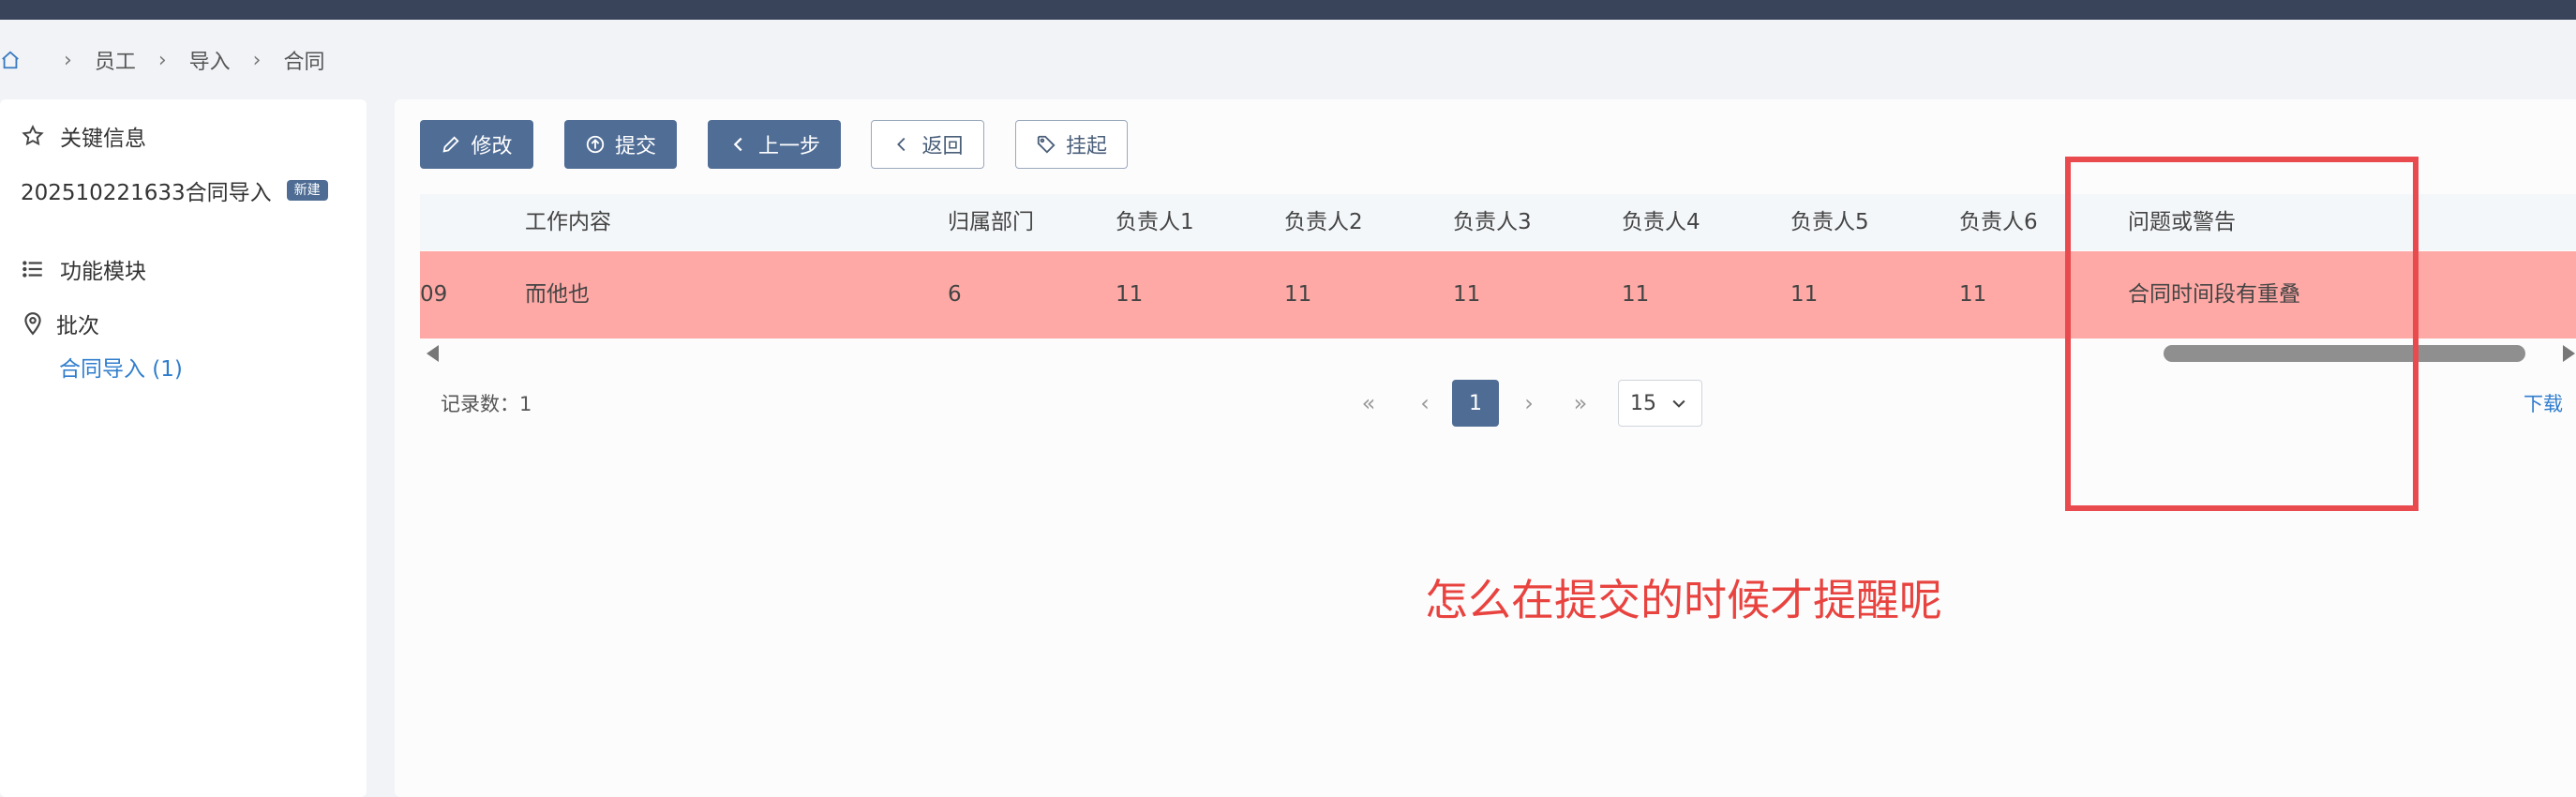  What do you see at coordinates (568, 222) in the screenshot?
I see `column-header: 工作内容` at bounding box center [568, 222].